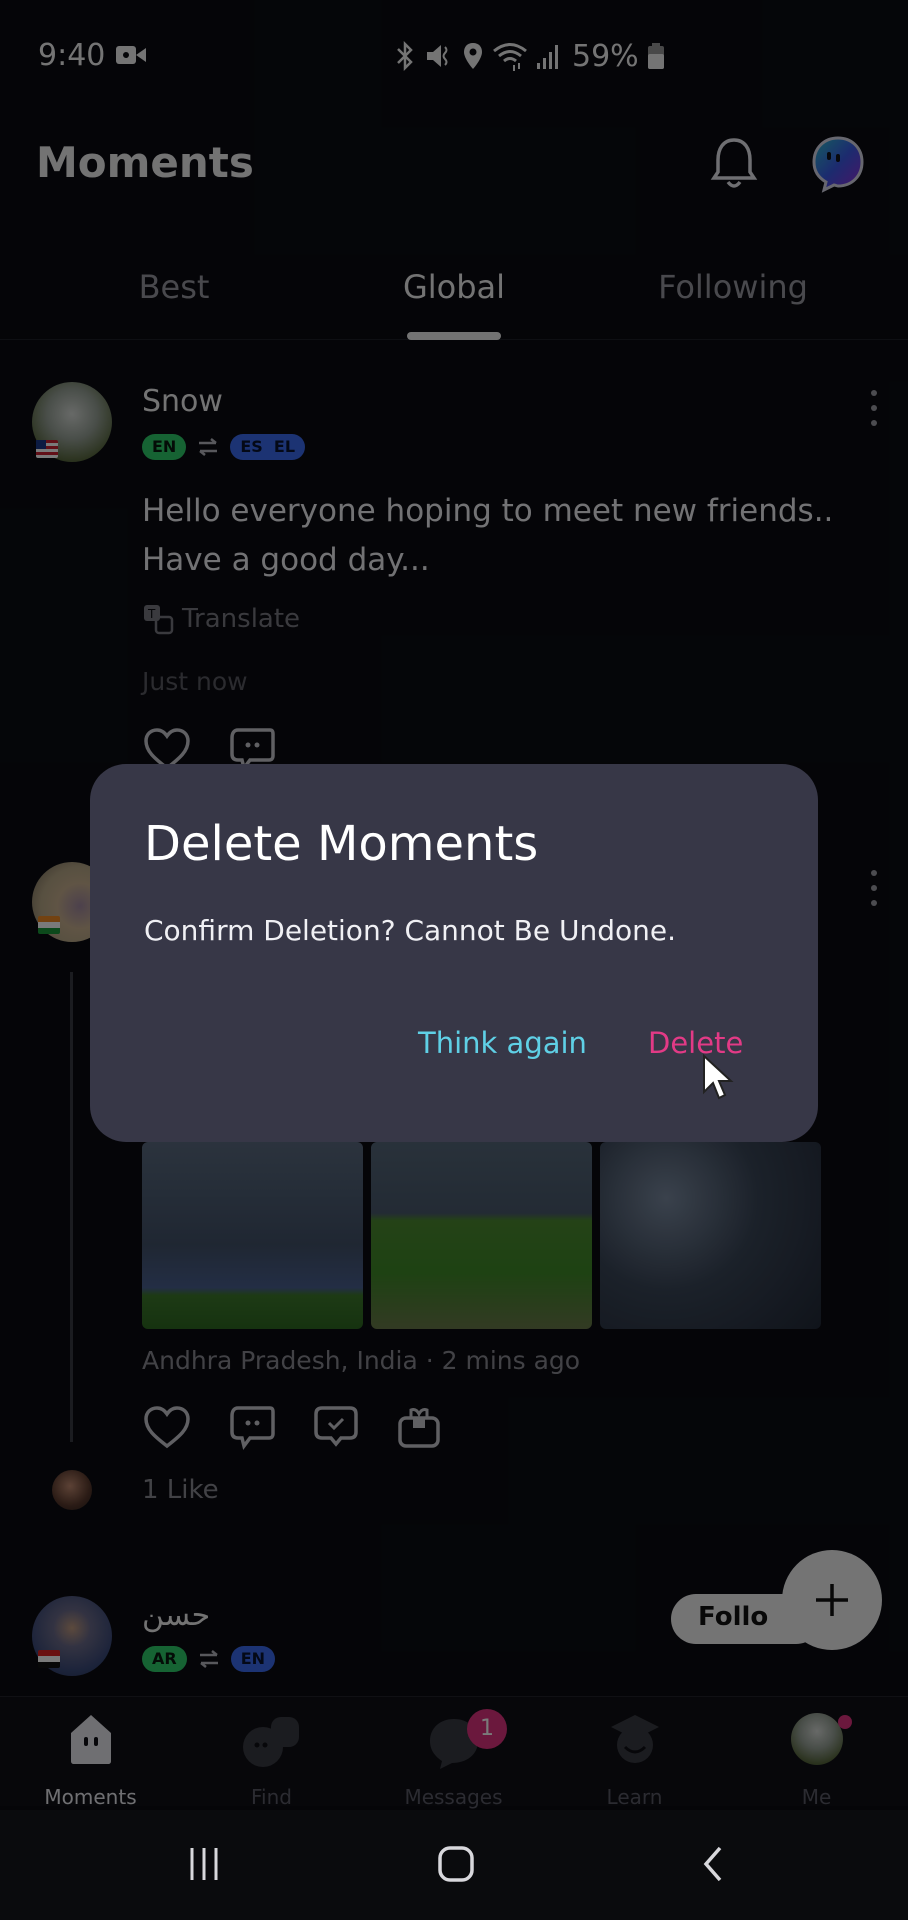 The height and width of the screenshot is (1920, 908). I want to click on back-icon, so click(712, 1864).